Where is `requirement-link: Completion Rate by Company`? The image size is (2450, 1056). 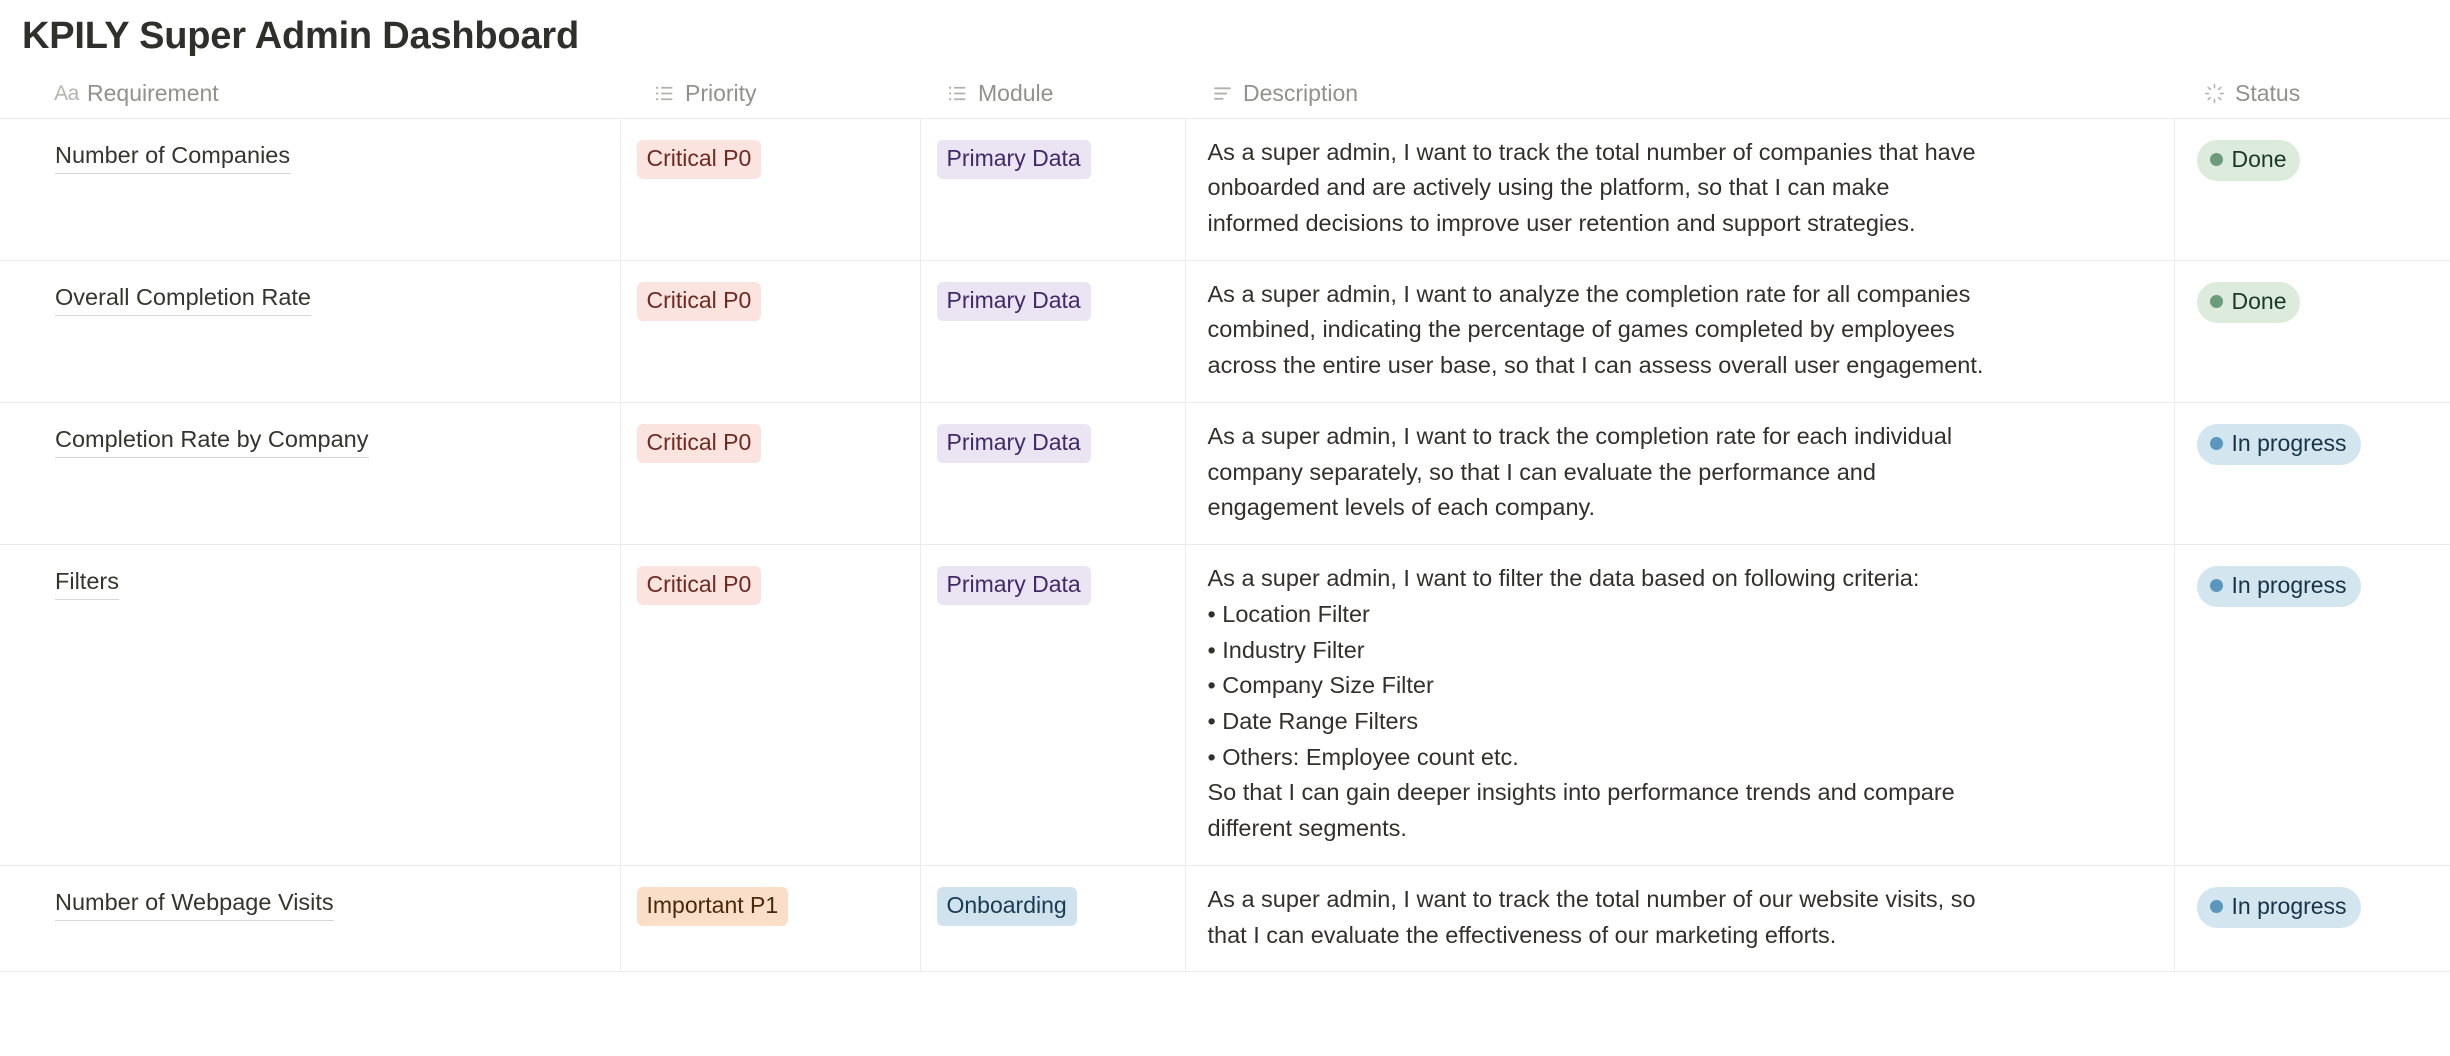
requirement-link: Completion Rate by Company is located at coordinates (212, 442).